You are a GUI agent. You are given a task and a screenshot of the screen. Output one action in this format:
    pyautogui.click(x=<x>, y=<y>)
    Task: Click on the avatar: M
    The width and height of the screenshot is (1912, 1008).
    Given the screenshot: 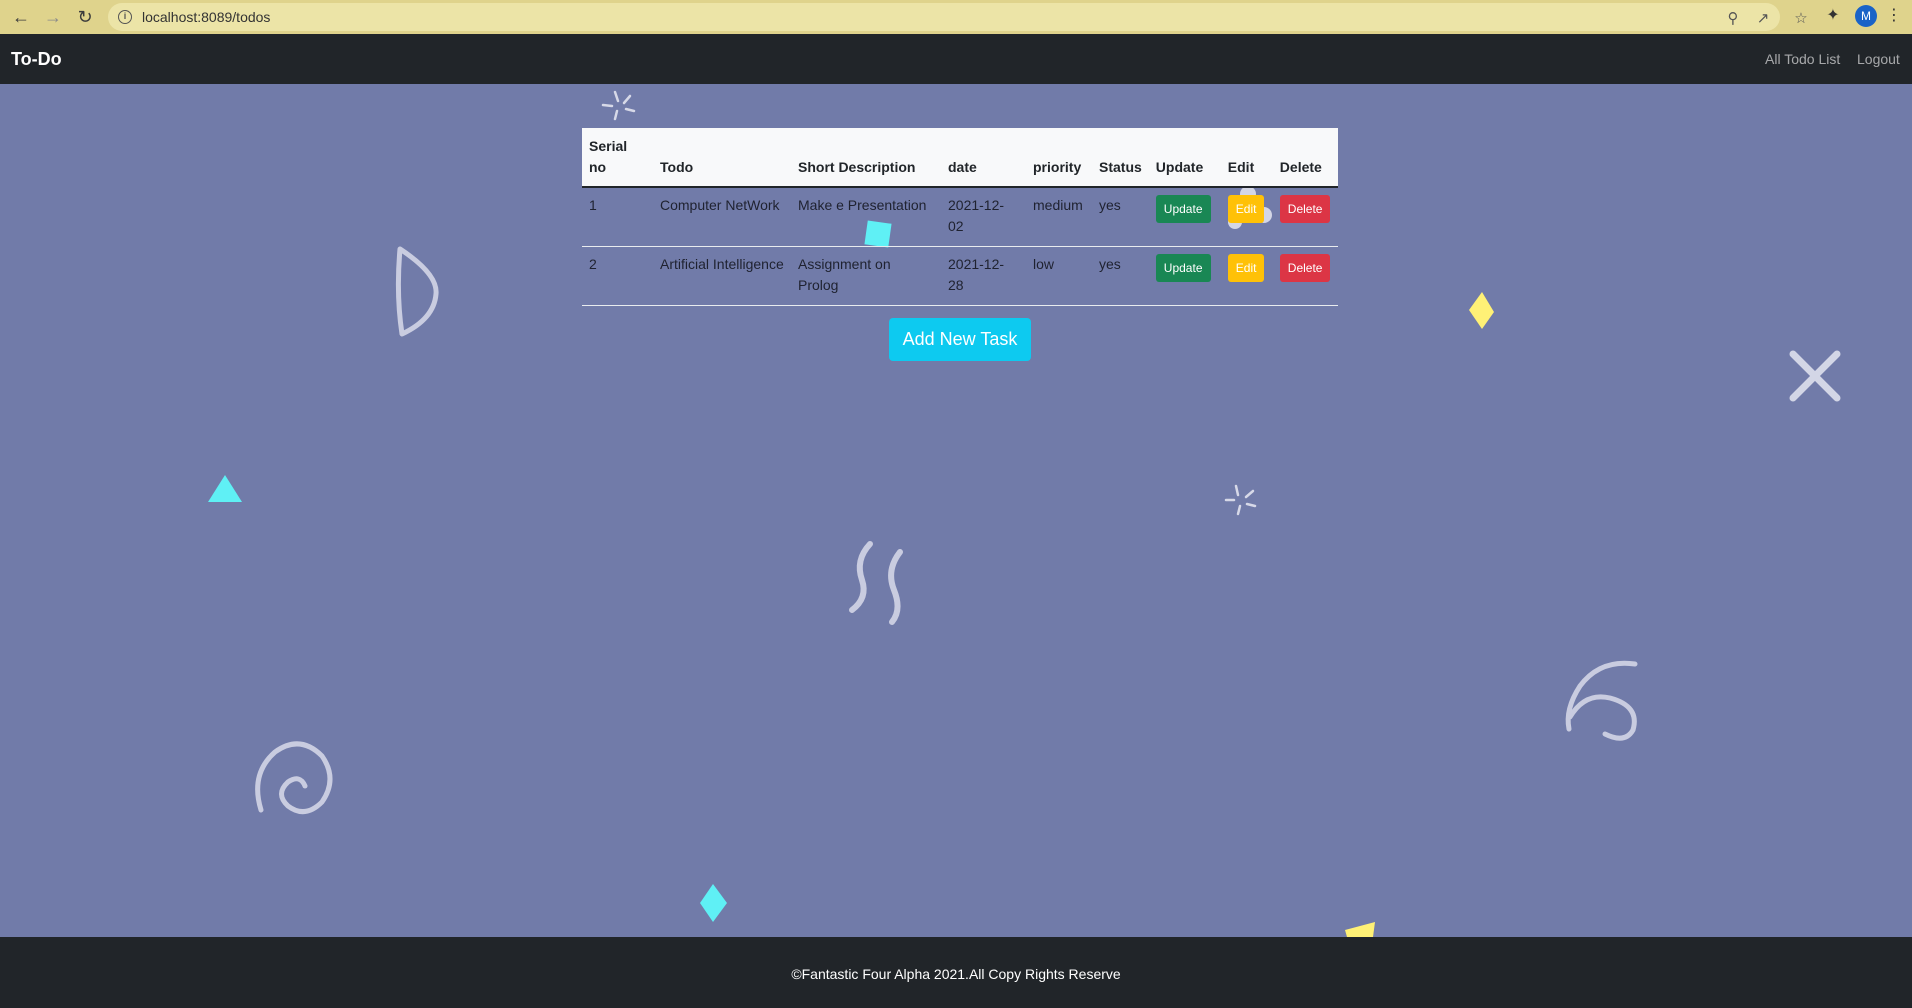 What is the action you would take?
    pyautogui.click(x=1866, y=16)
    